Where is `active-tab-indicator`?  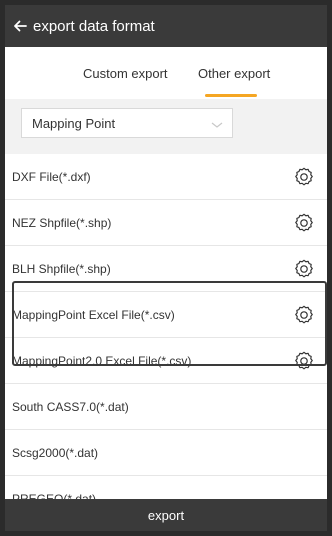 active-tab-indicator is located at coordinates (231, 95).